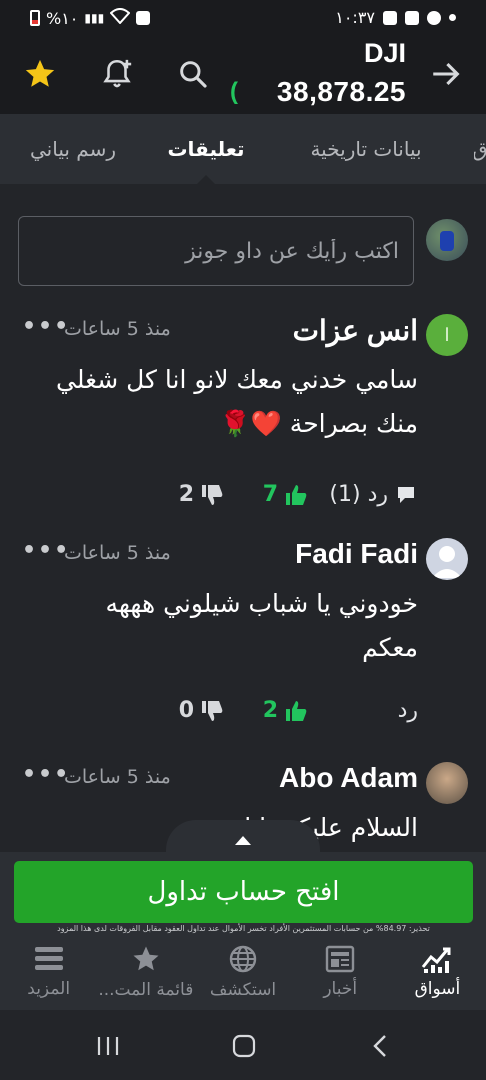  I want to click on home-icon, so click(244, 1046).